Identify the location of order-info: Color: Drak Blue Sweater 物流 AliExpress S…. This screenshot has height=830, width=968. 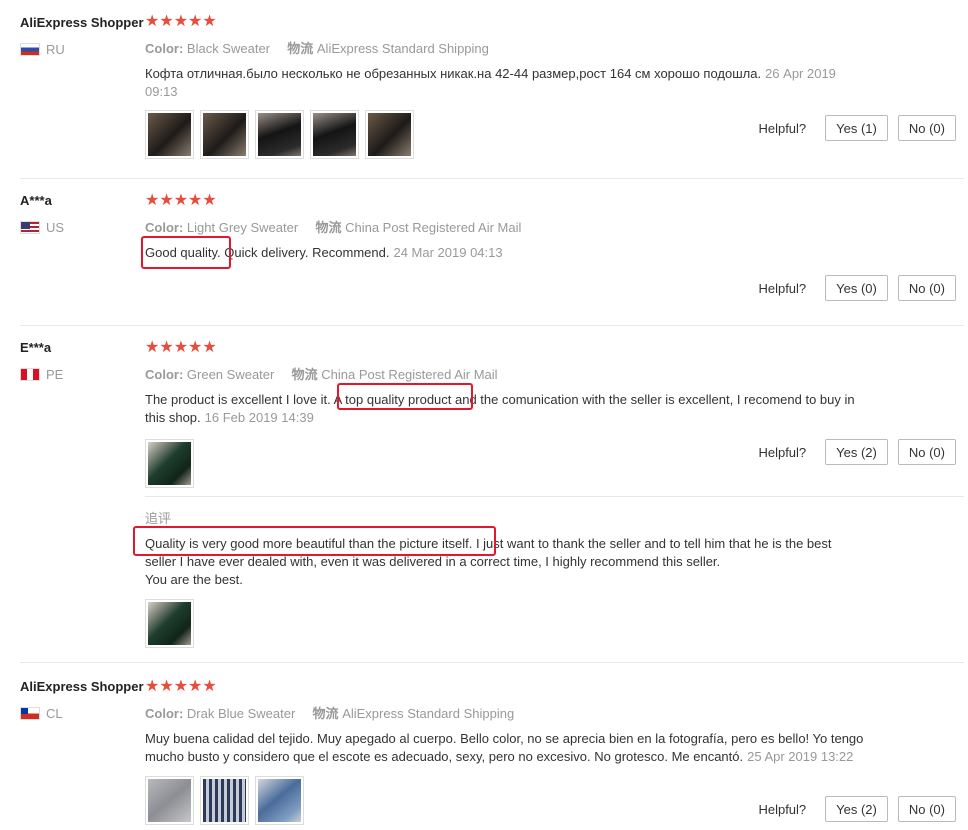
(505, 712).